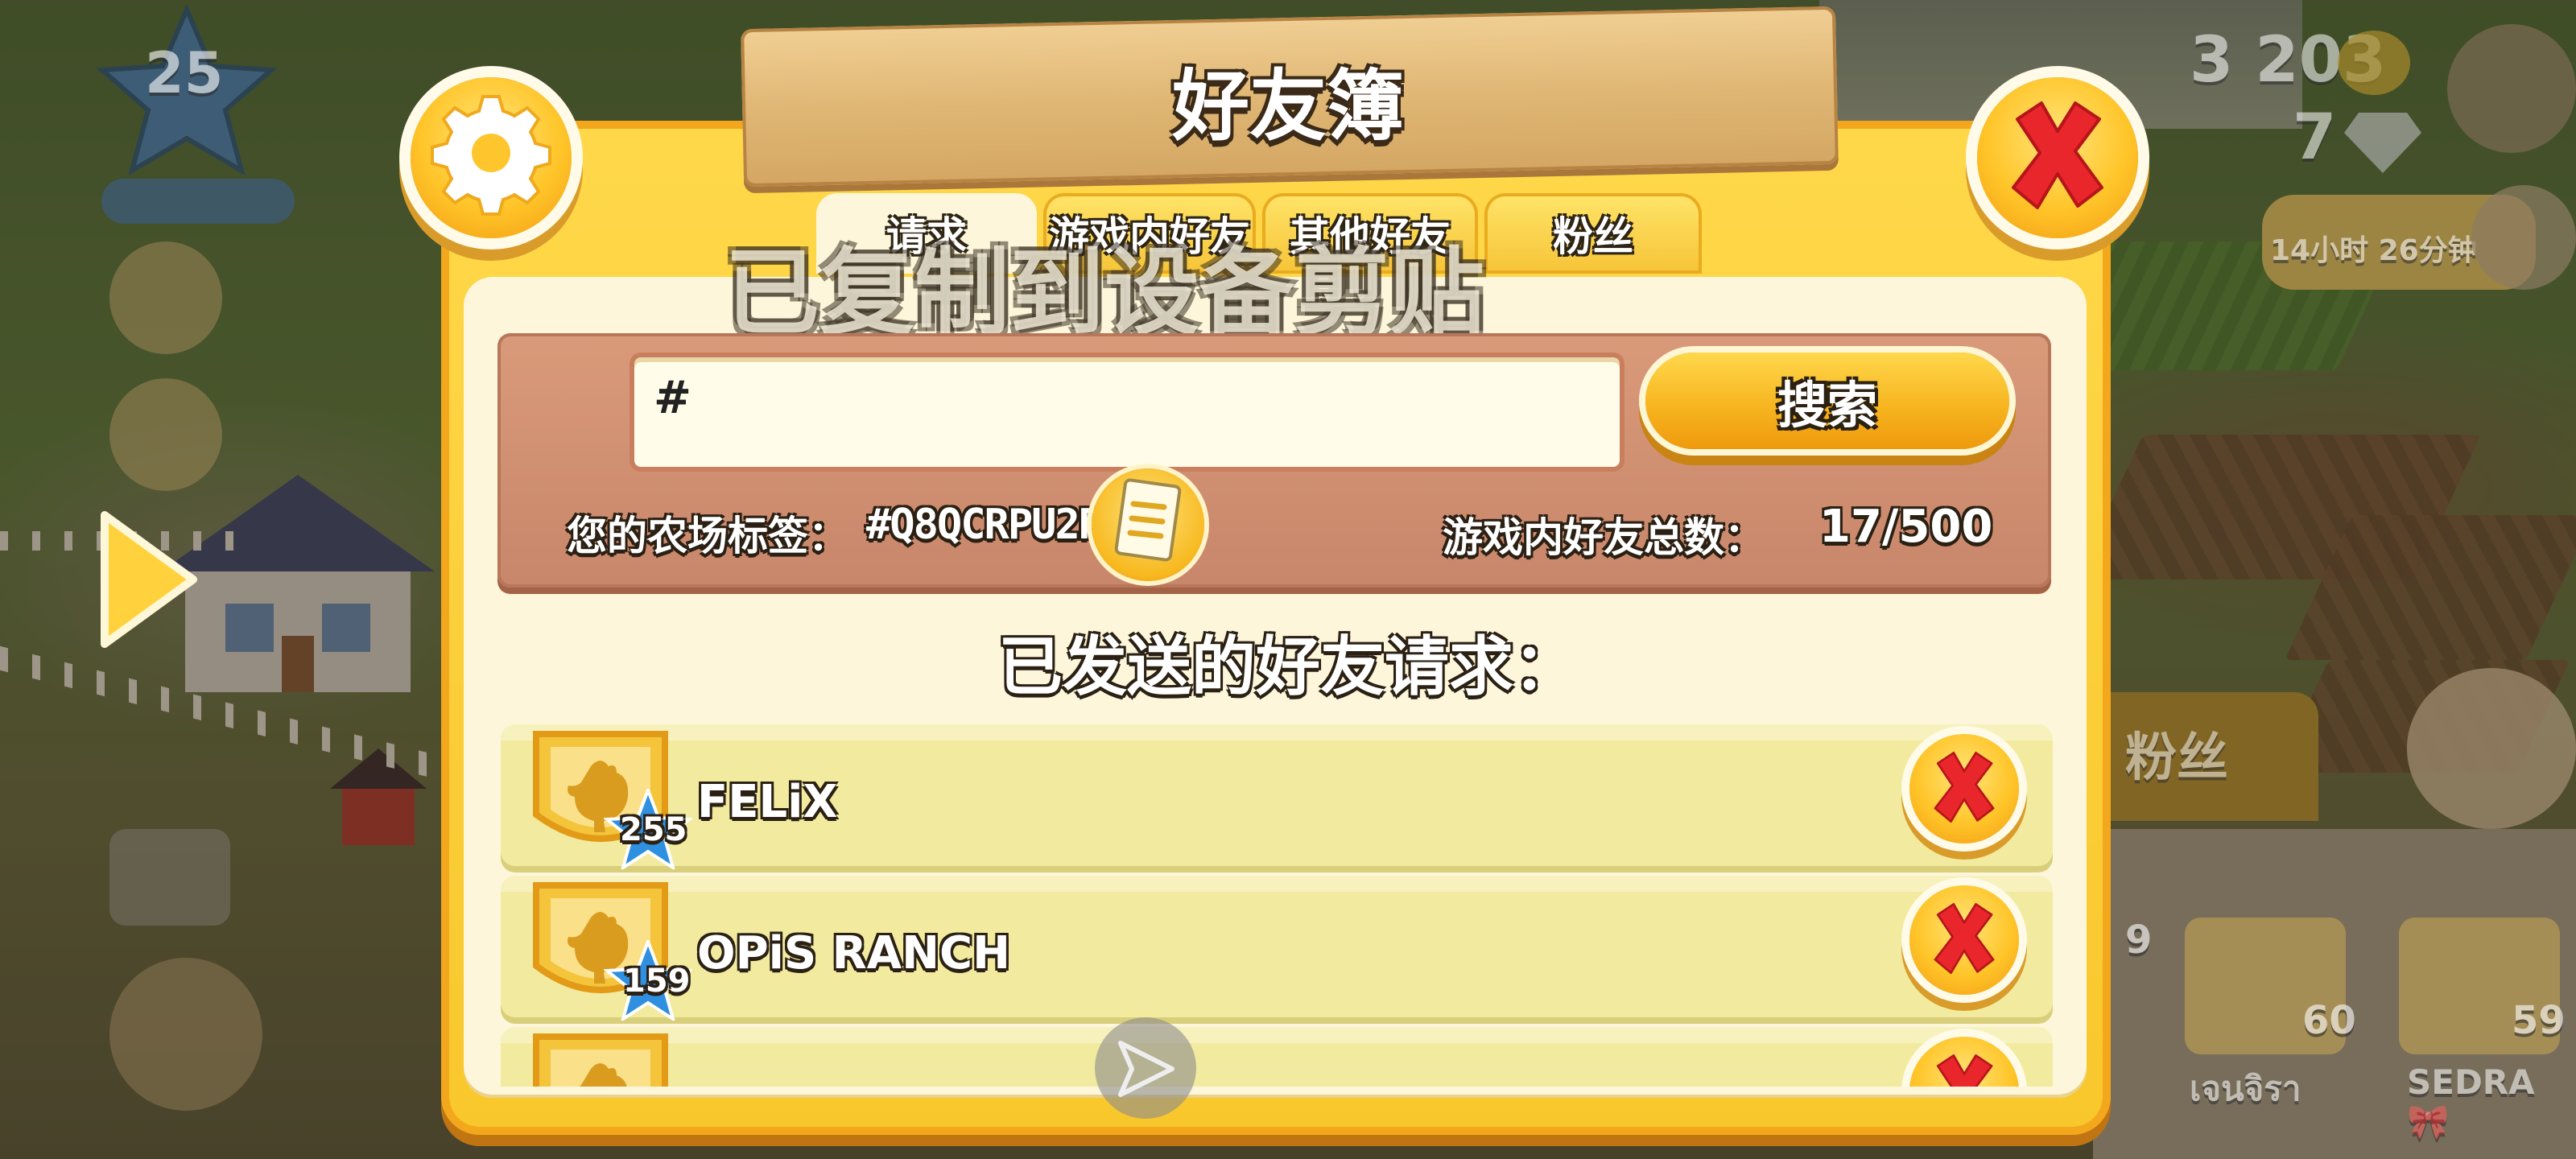 The height and width of the screenshot is (1159, 2576). What do you see at coordinates (2511, 88) in the screenshot?
I see `mailbox-button` at bounding box center [2511, 88].